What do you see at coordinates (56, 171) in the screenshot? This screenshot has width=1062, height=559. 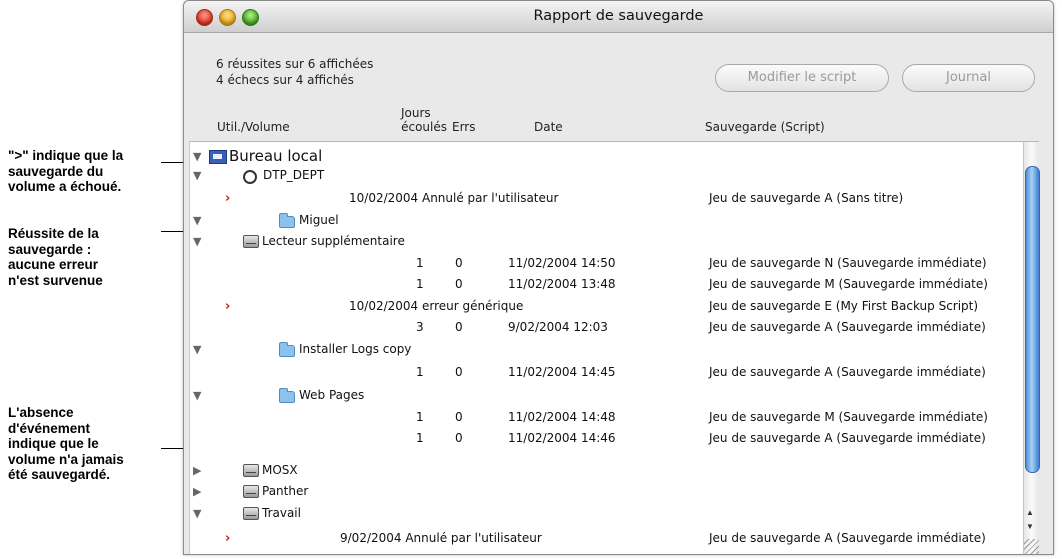 I see `callout-line: sauvegarde du` at bounding box center [56, 171].